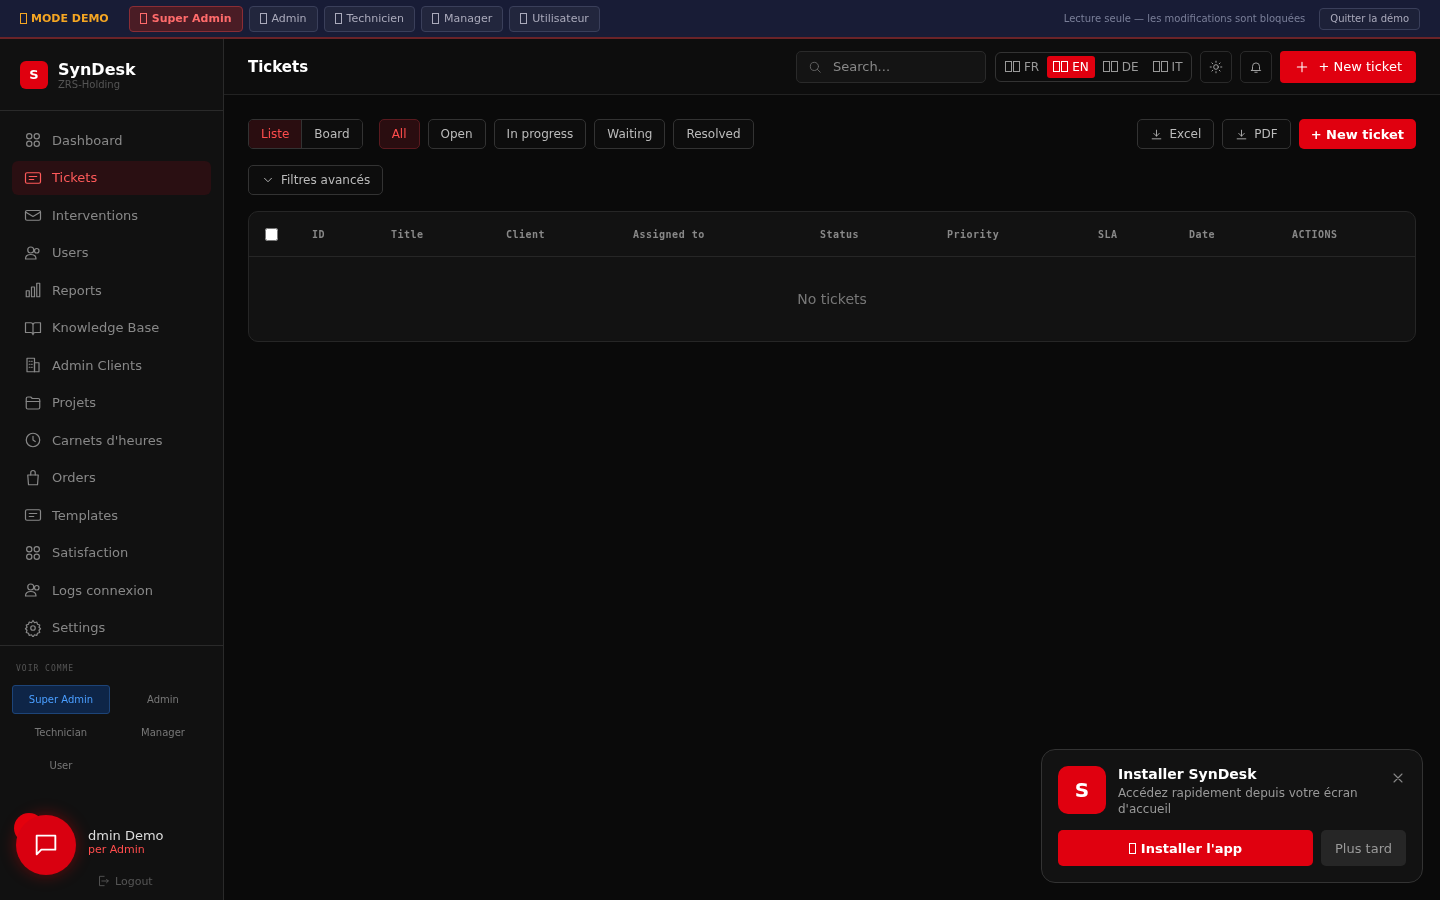 The width and height of the screenshot is (1440, 900). What do you see at coordinates (111, 215) in the screenshot?
I see `sidebar-item: Interventions` at bounding box center [111, 215].